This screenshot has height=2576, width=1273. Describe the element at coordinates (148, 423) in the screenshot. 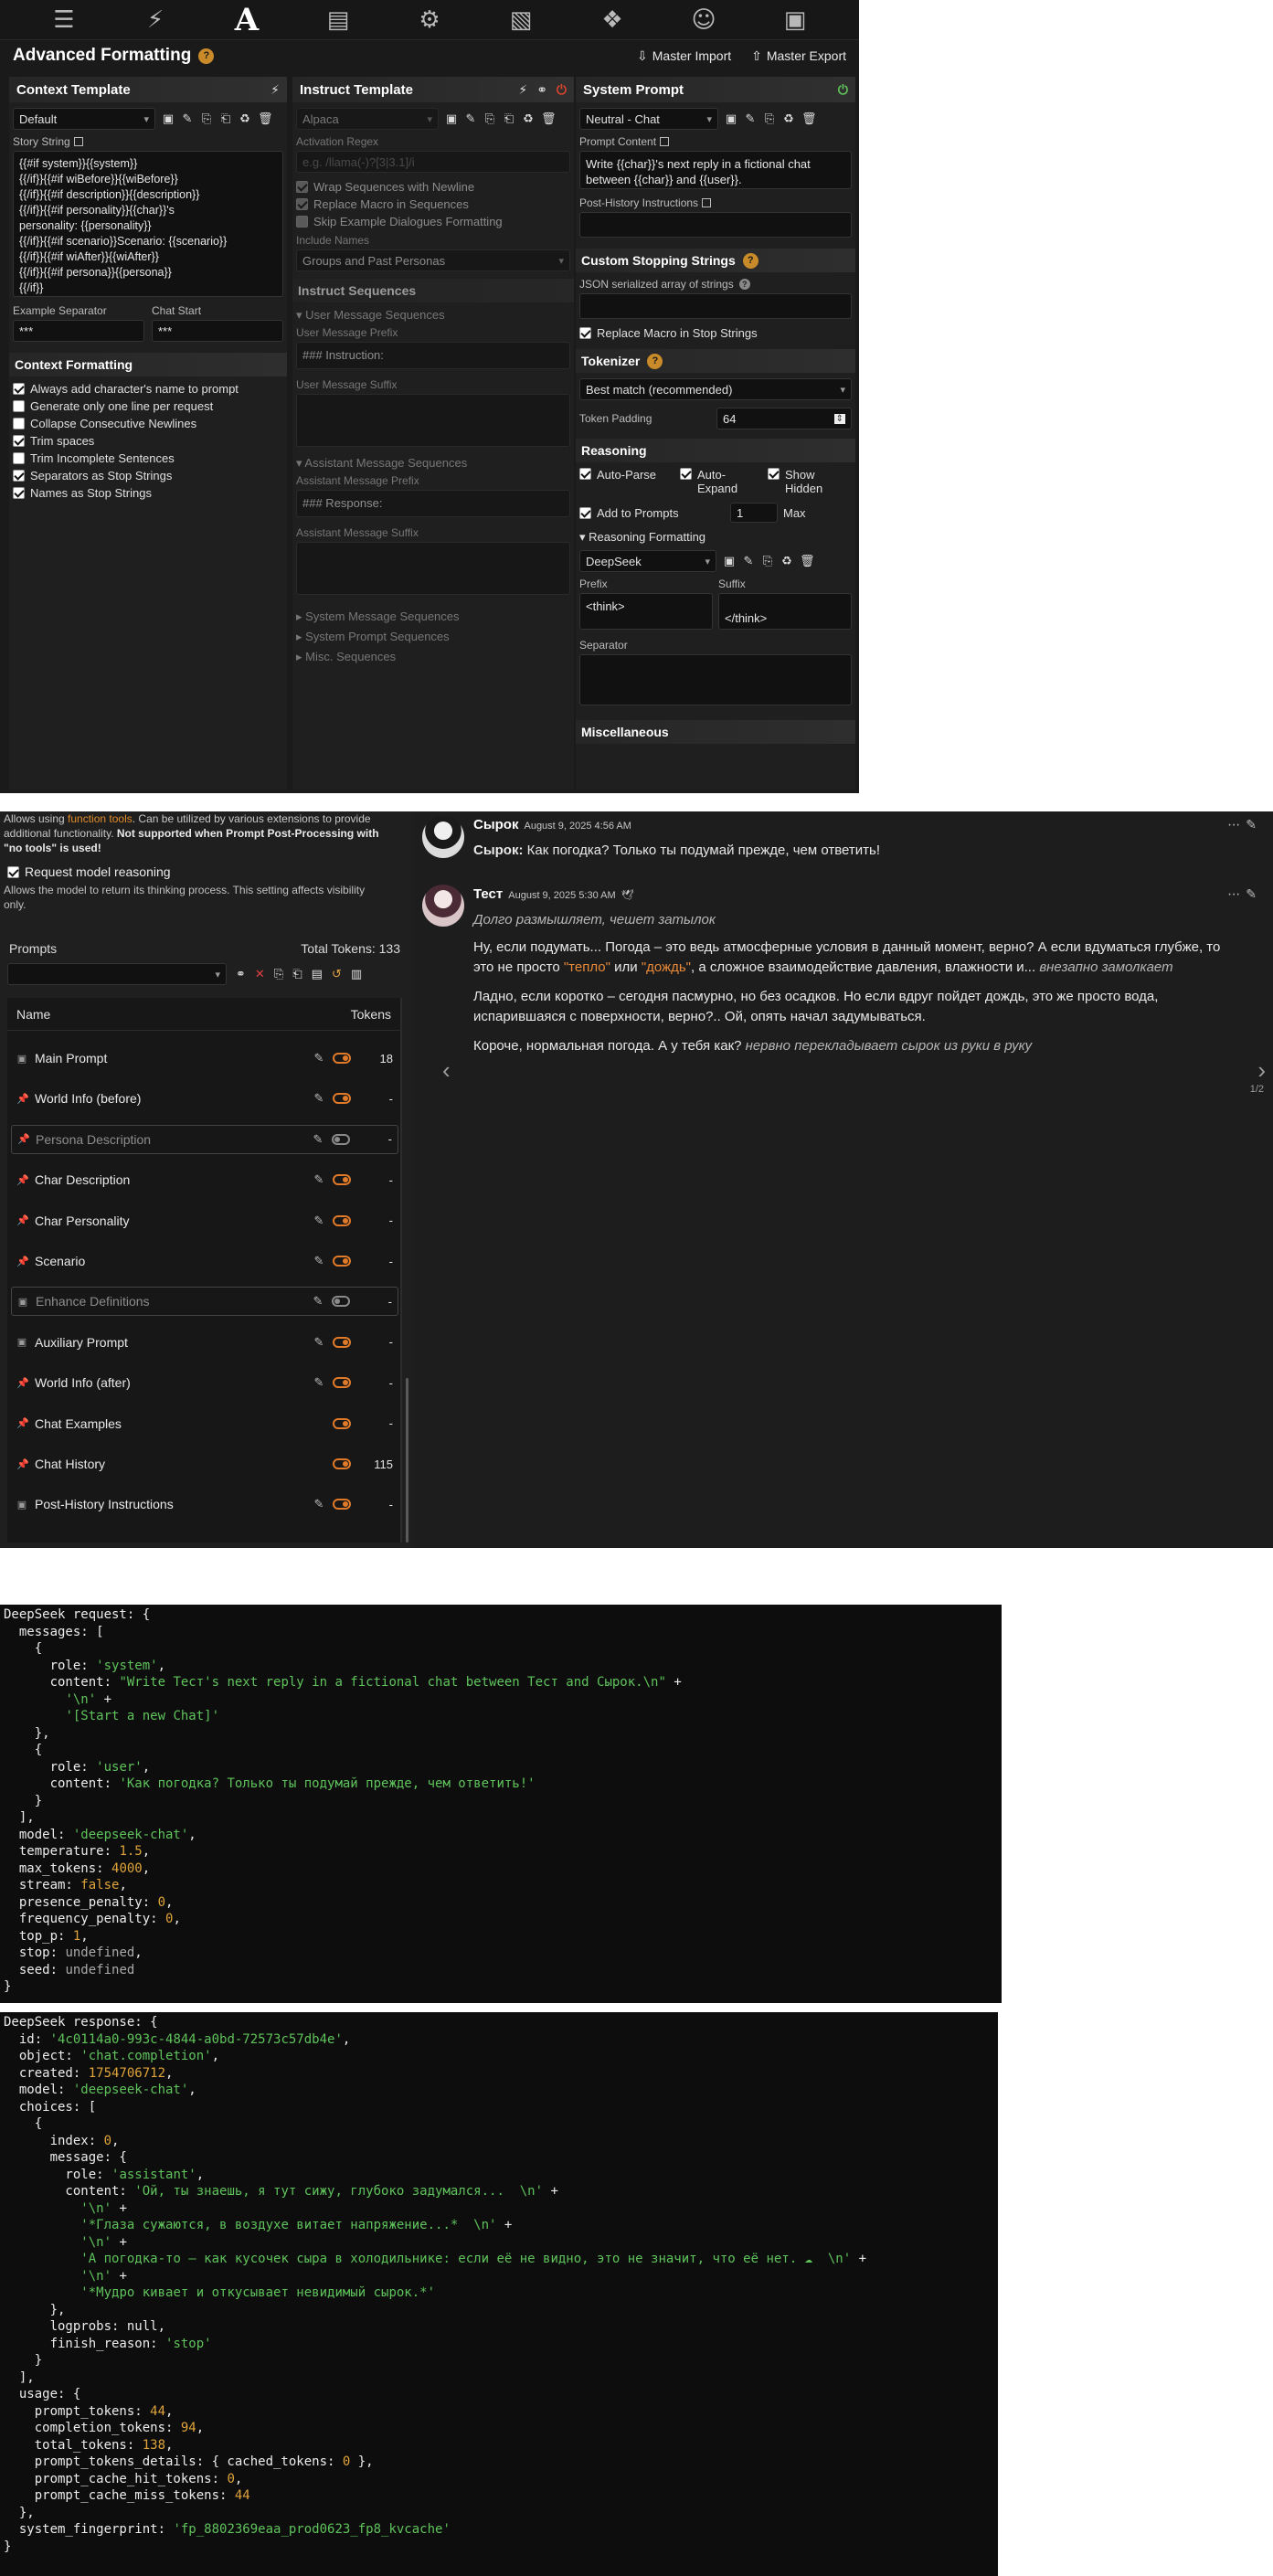

I see `checkbox-row: Collapse Consecutive Newlines` at that location.